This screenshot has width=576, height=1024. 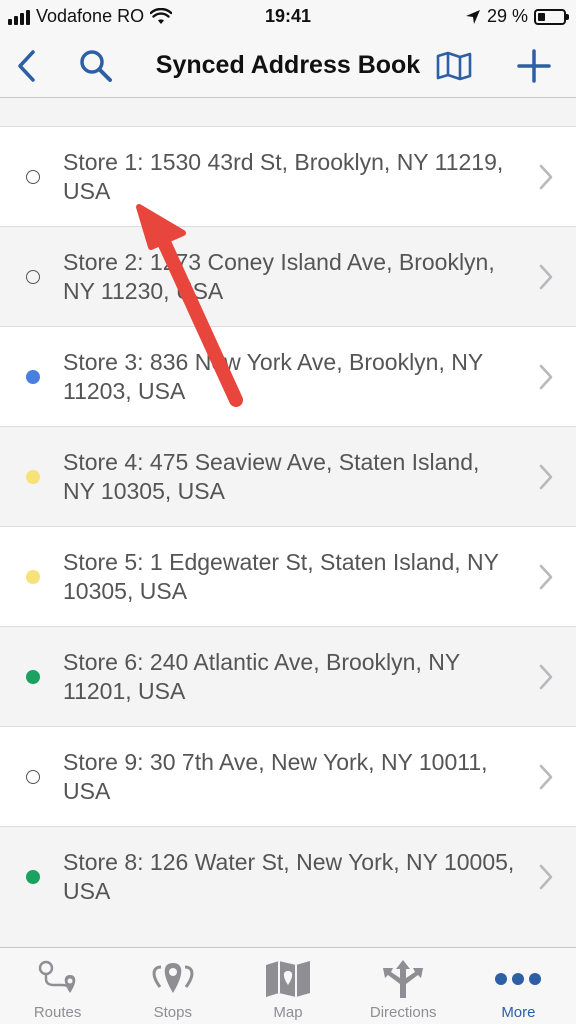 What do you see at coordinates (57, 1012) in the screenshot?
I see `tab-label: Routes` at bounding box center [57, 1012].